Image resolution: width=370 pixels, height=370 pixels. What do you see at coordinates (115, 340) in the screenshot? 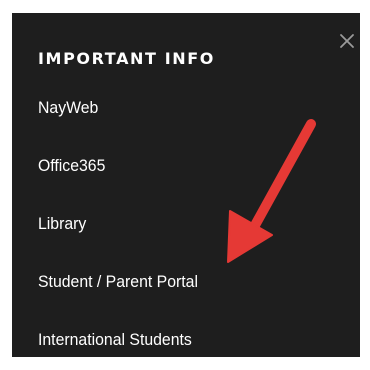
I see `menu-item-label: International Students` at bounding box center [115, 340].